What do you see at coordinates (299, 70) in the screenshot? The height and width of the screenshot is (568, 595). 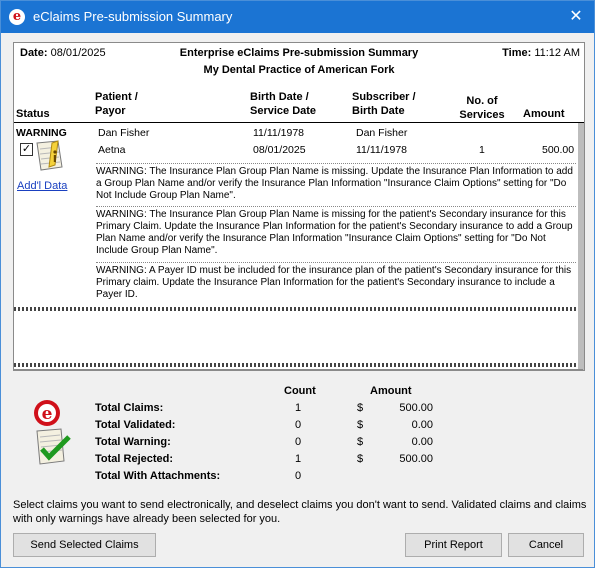 I see `practice-name: My Dental Practice of American Fork` at bounding box center [299, 70].